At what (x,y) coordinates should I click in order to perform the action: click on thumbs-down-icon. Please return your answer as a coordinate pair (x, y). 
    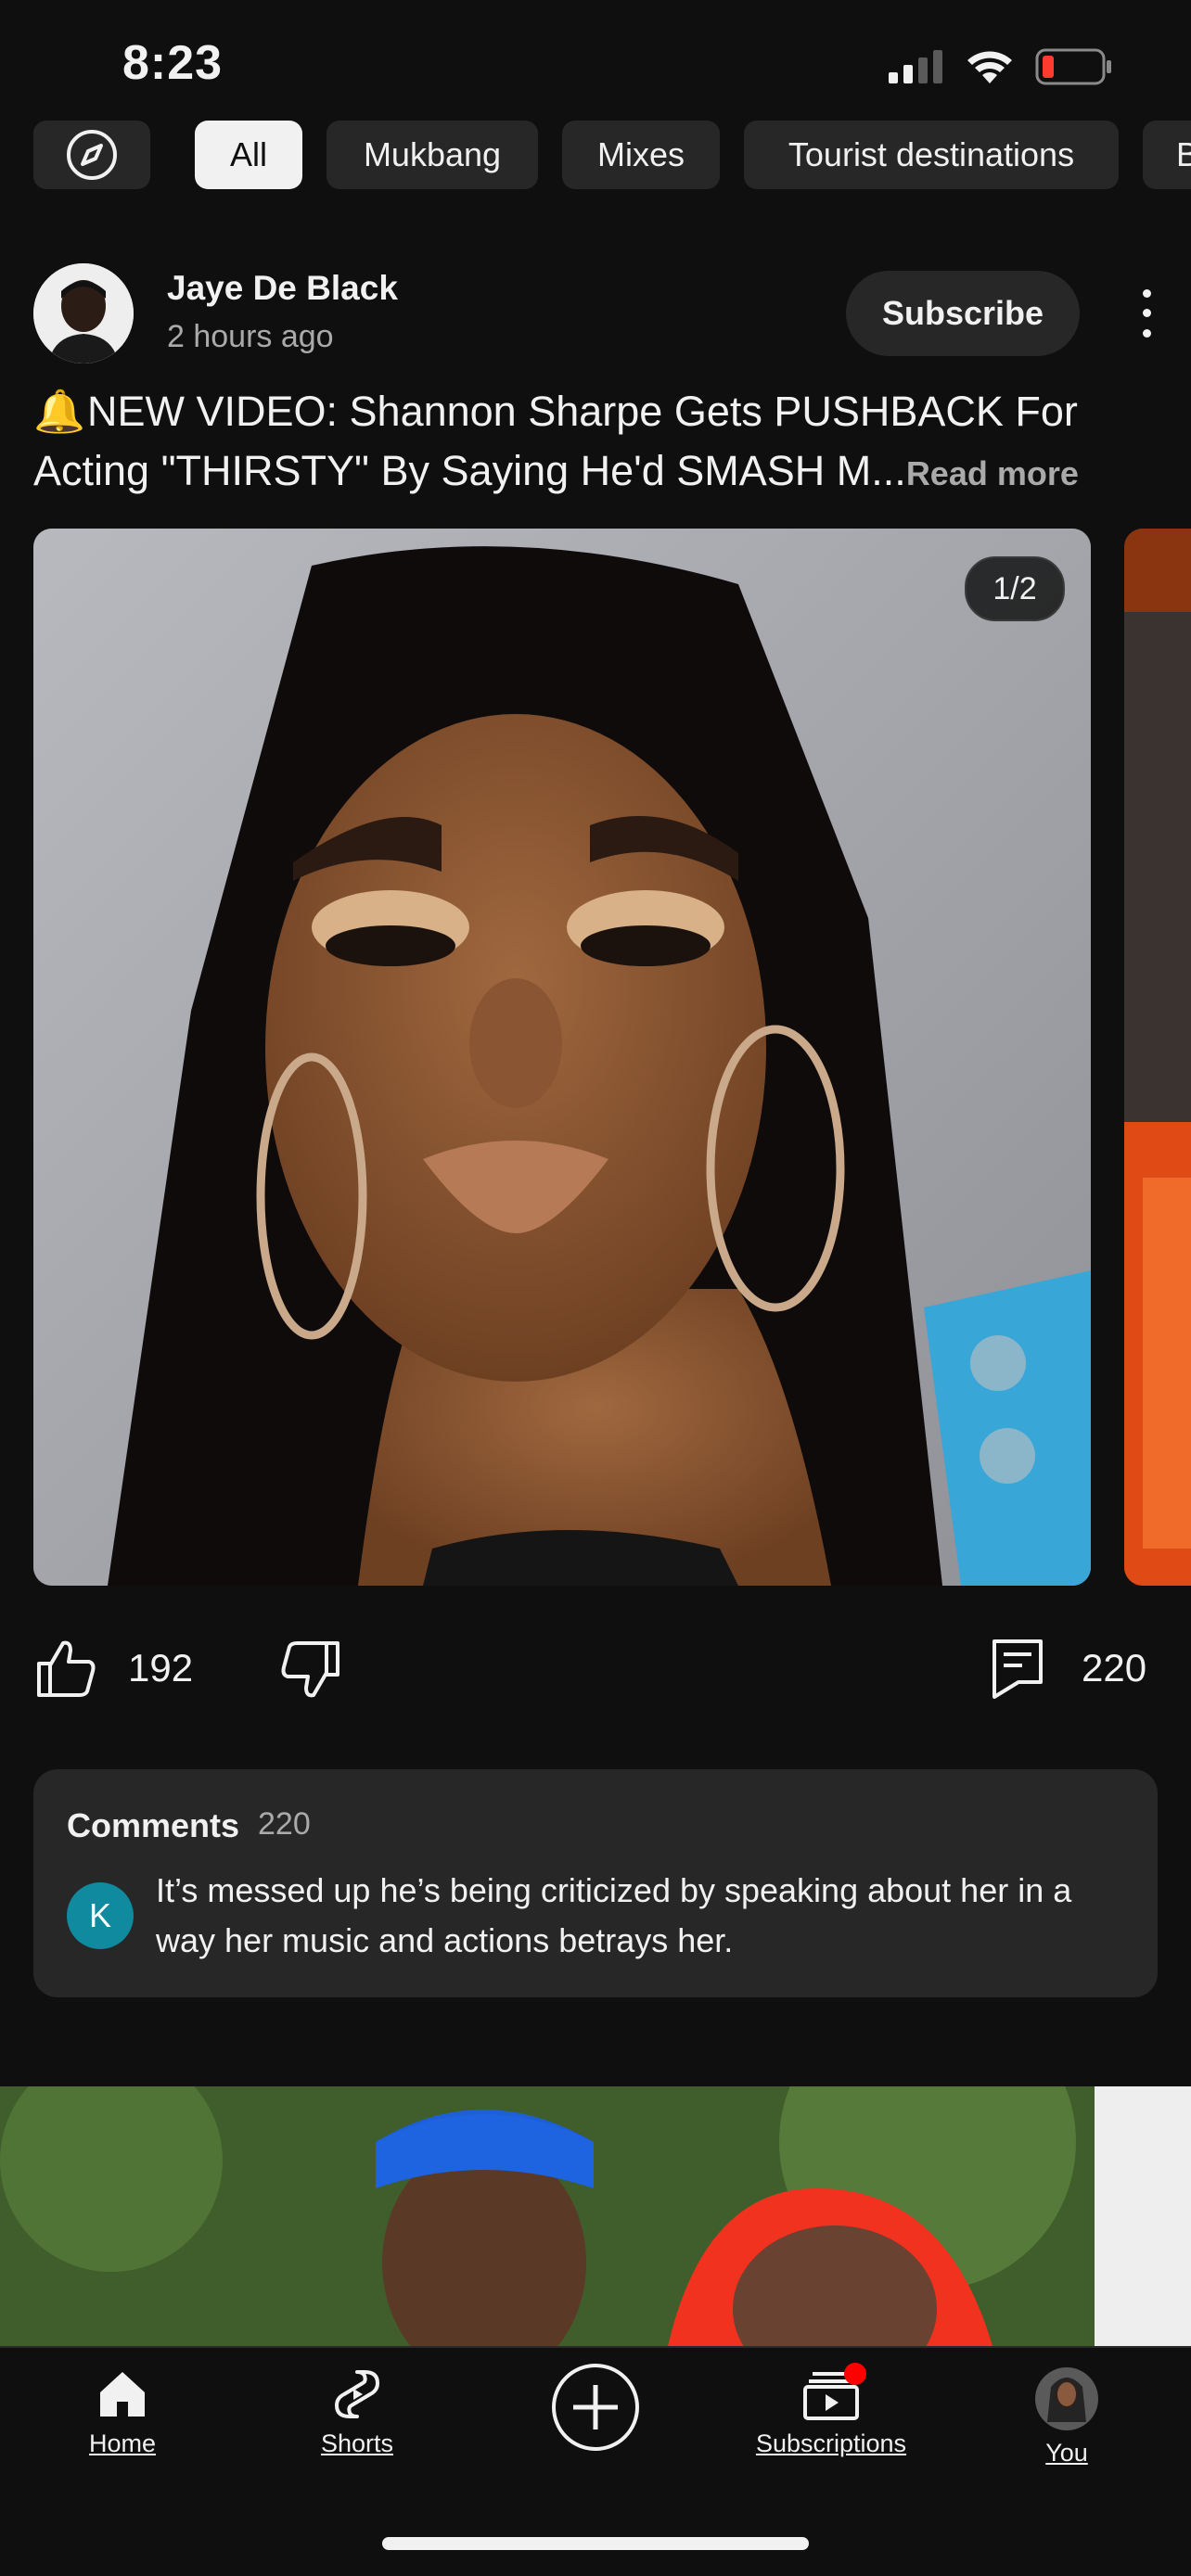
    Looking at the image, I should click on (310, 1669).